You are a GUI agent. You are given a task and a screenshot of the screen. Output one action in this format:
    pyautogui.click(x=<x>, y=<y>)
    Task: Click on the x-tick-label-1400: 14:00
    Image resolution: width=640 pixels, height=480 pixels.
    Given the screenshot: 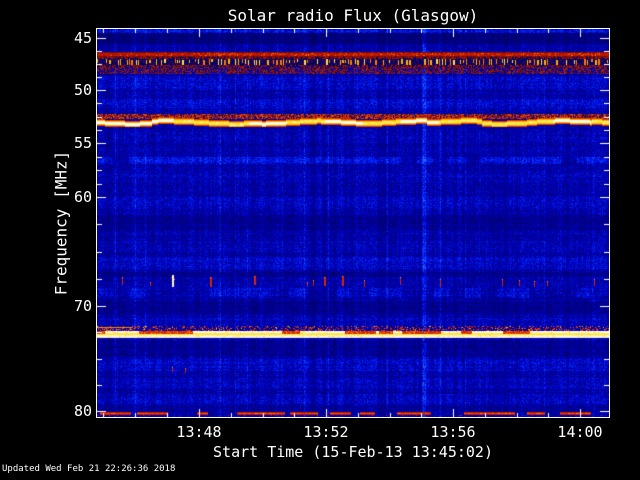 What is the action you would take?
    pyautogui.click(x=580, y=432)
    